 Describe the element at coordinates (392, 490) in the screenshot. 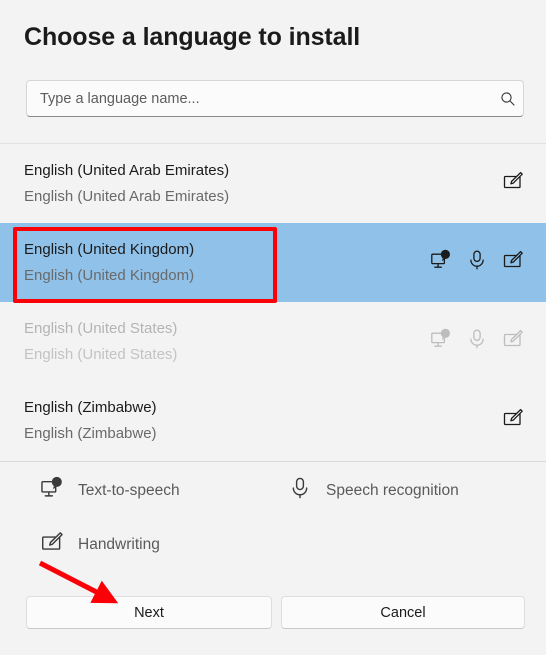

I see `legend-label-speech-recognition: Speech recognition` at that location.